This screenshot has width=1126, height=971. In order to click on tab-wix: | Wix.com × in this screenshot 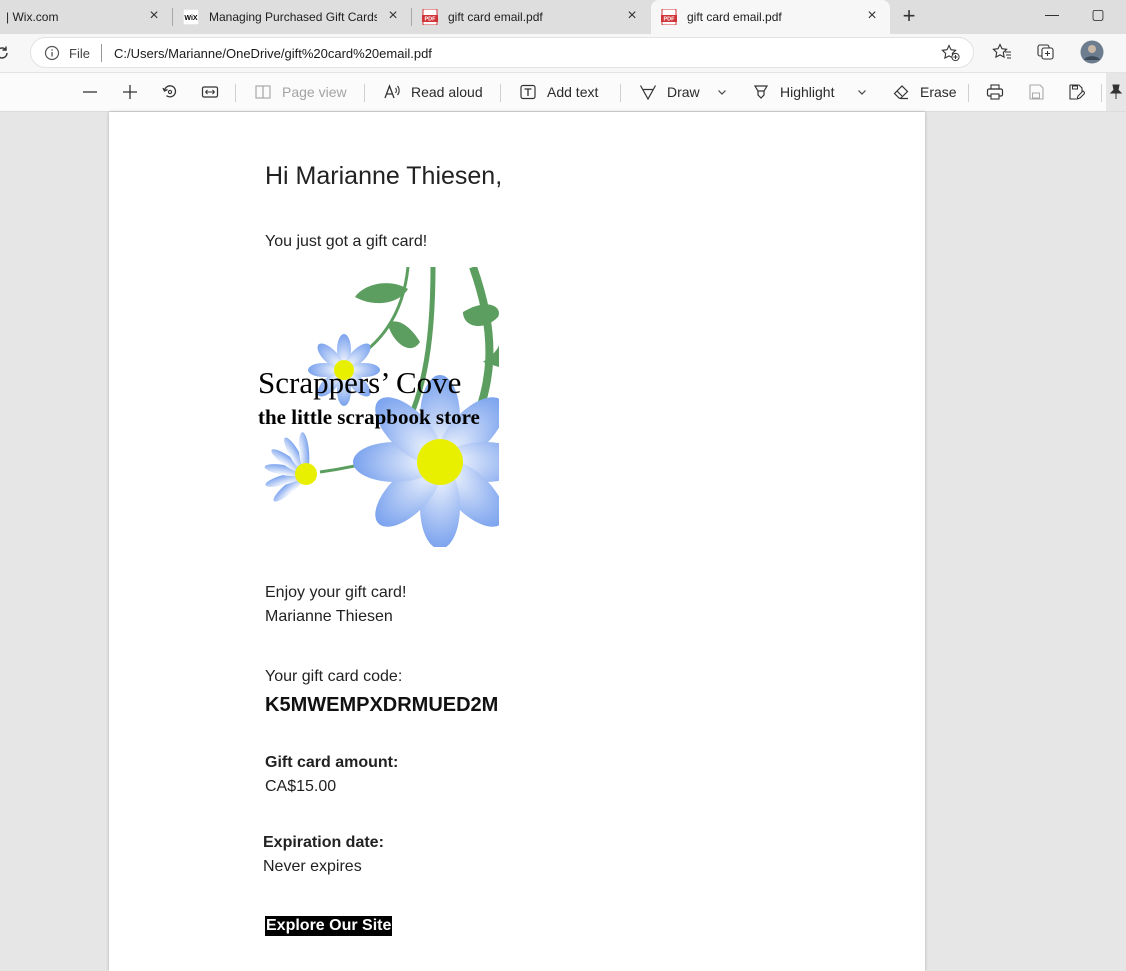, I will do `click(86, 17)`.